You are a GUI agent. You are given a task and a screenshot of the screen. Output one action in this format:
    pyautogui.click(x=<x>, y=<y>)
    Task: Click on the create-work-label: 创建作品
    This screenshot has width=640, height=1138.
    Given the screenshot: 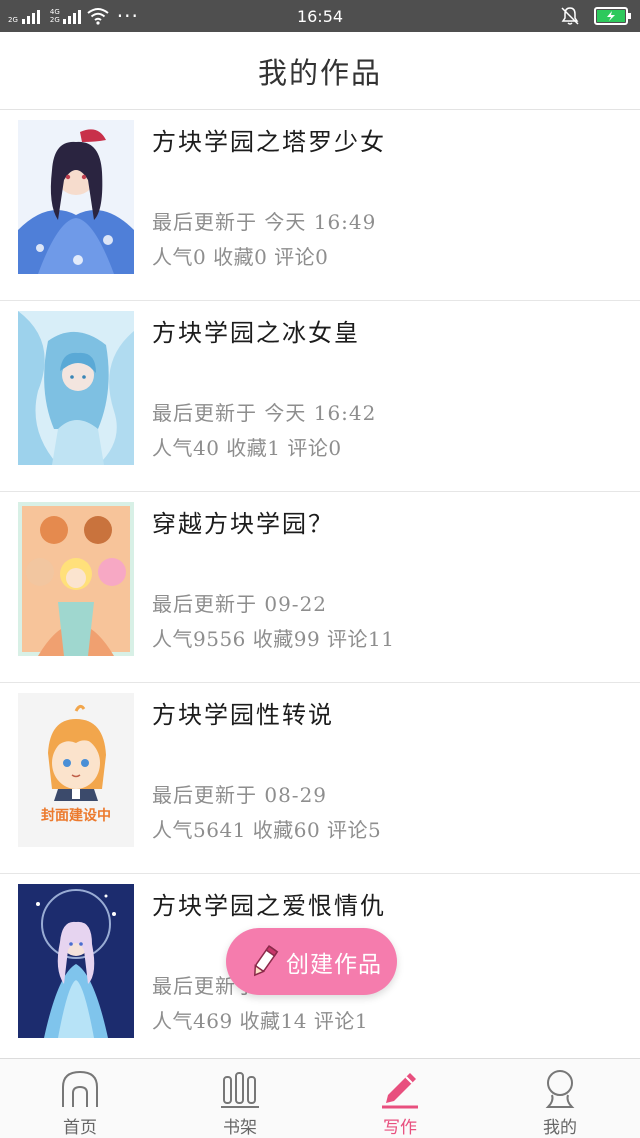 What is the action you would take?
    pyautogui.click(x=334, y=964)
    